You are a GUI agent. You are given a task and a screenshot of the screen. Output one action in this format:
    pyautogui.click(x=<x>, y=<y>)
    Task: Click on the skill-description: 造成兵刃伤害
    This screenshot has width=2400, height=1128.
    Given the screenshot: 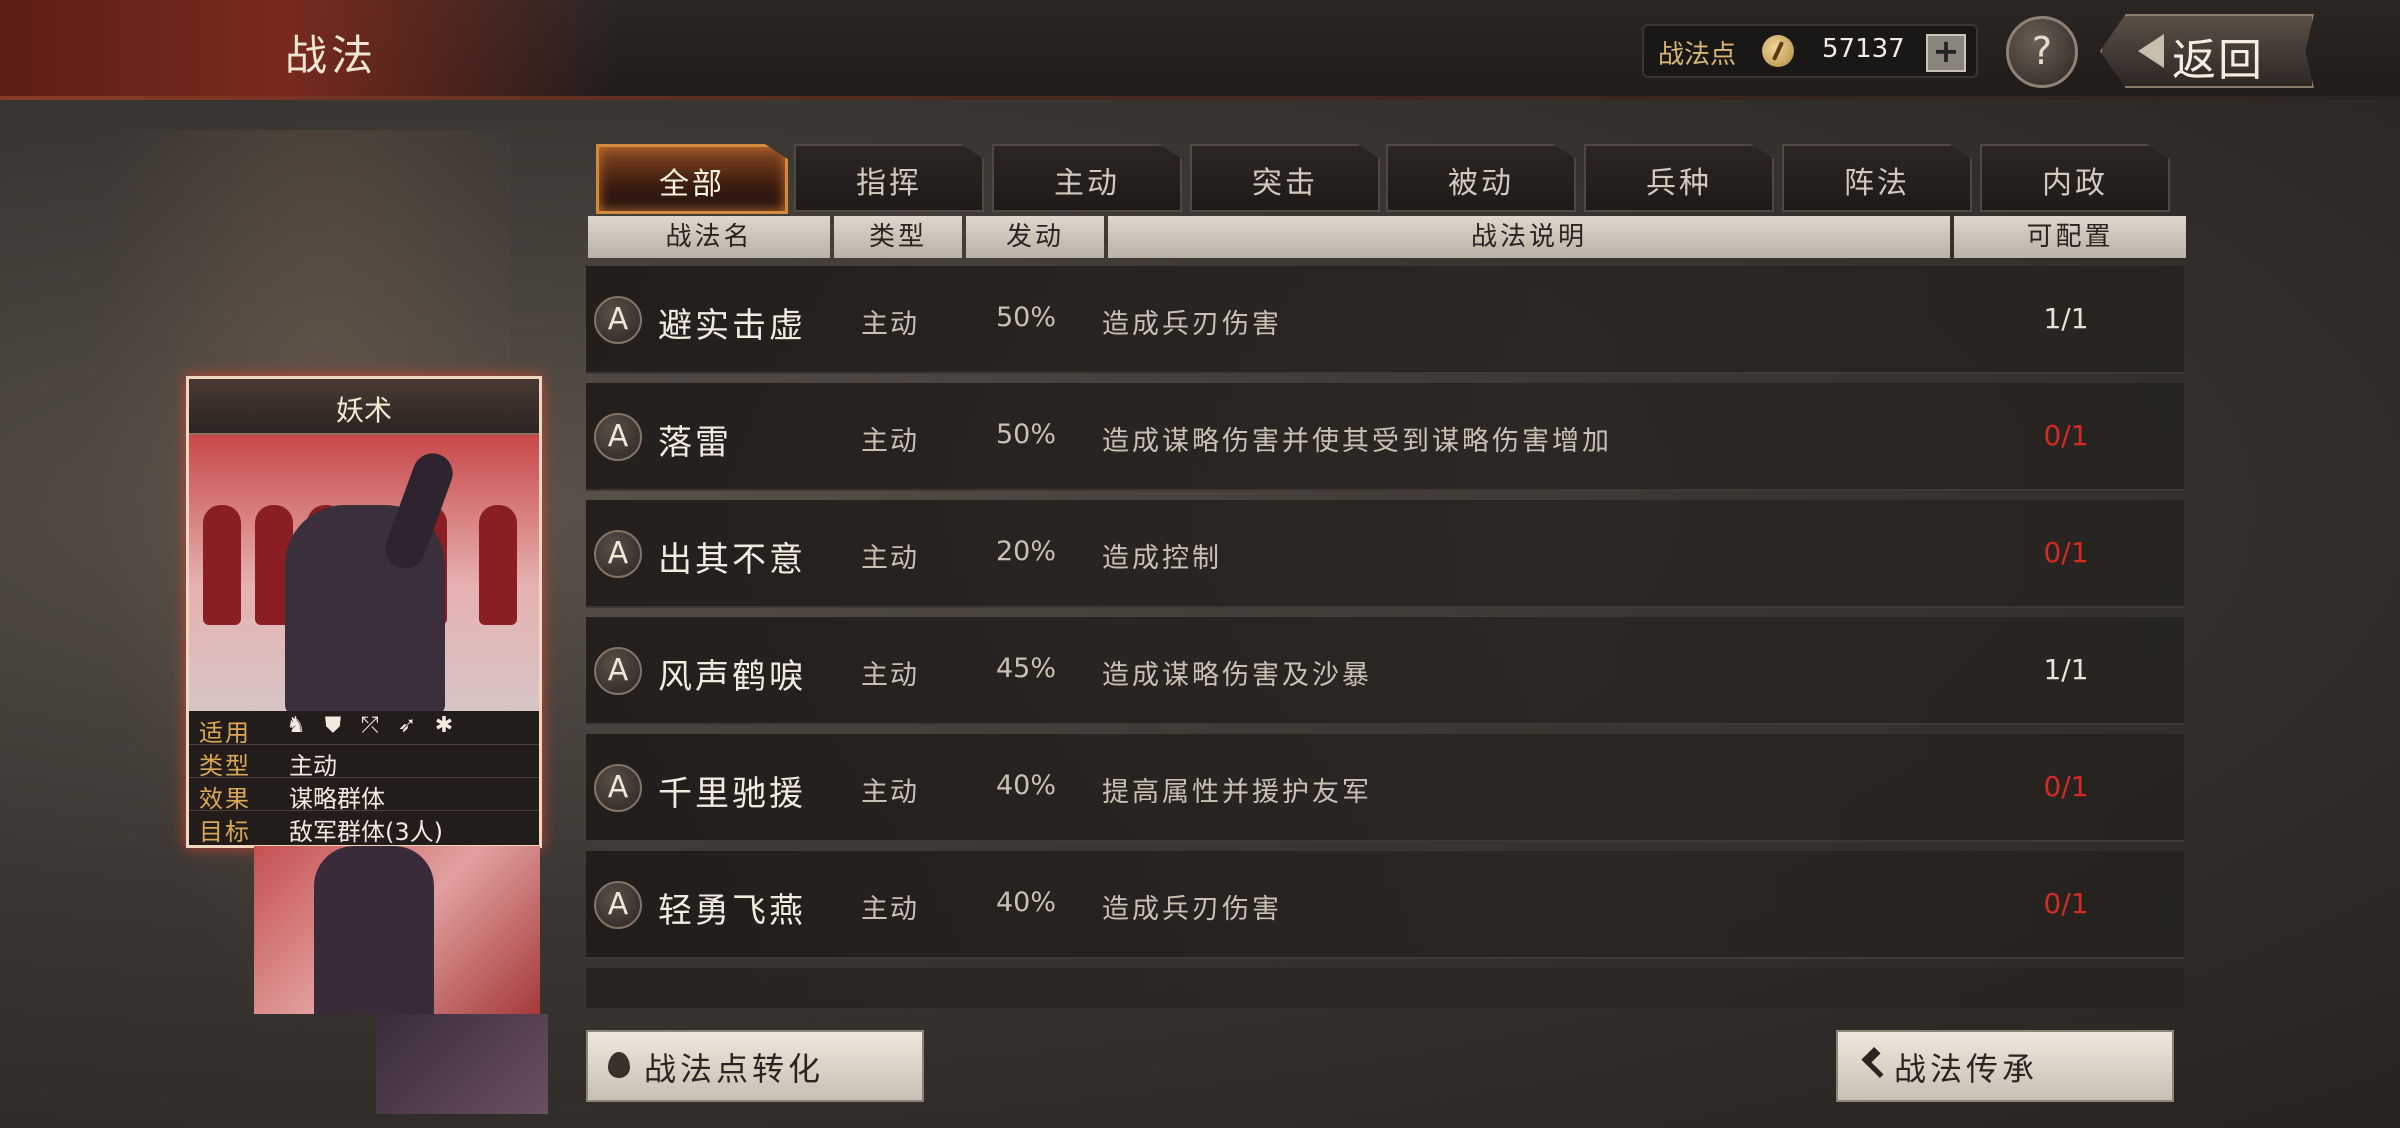 What is the action you would take?
    pyautogui.click(x=1192, y=324)
    